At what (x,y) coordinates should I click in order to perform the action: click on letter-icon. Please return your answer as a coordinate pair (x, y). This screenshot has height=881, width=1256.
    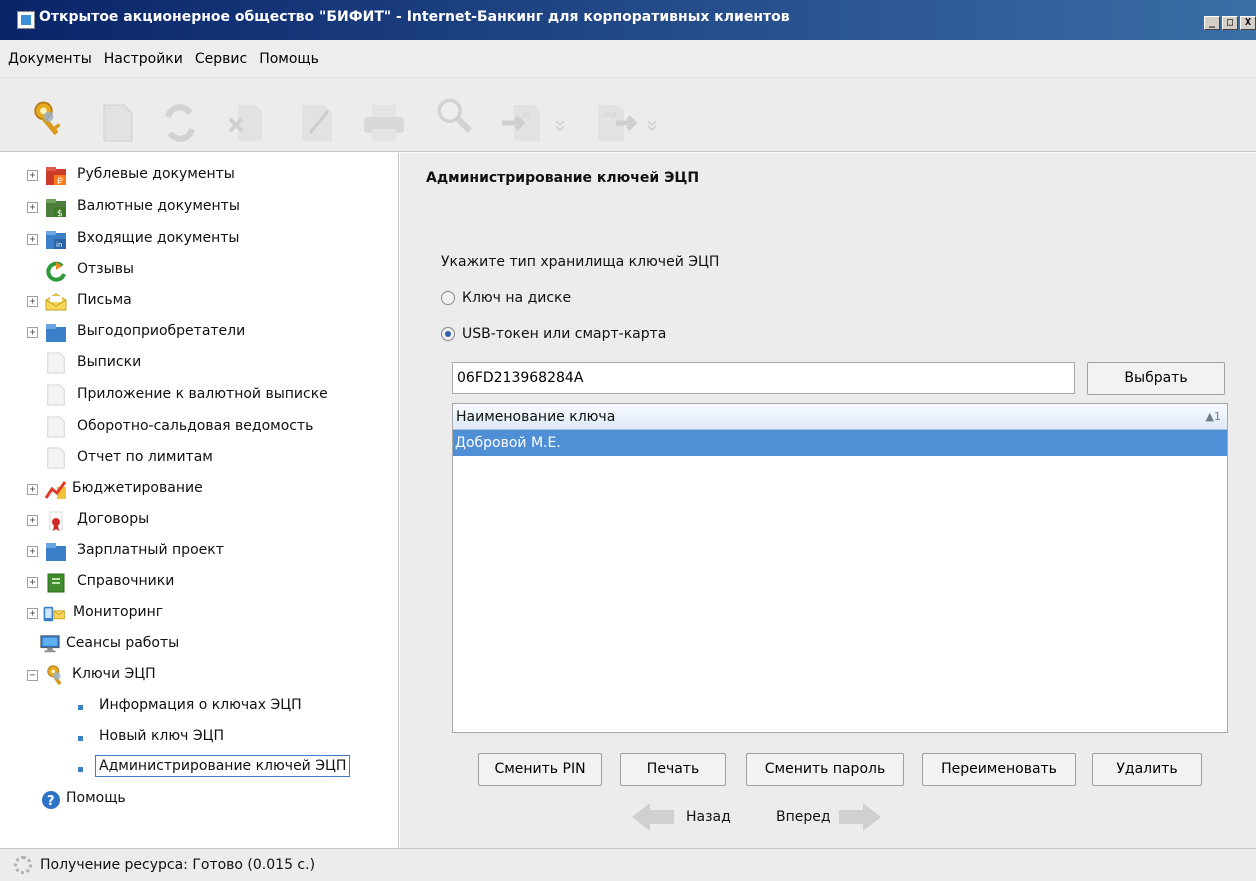
    Looking at the image, I should click on (56, 302).